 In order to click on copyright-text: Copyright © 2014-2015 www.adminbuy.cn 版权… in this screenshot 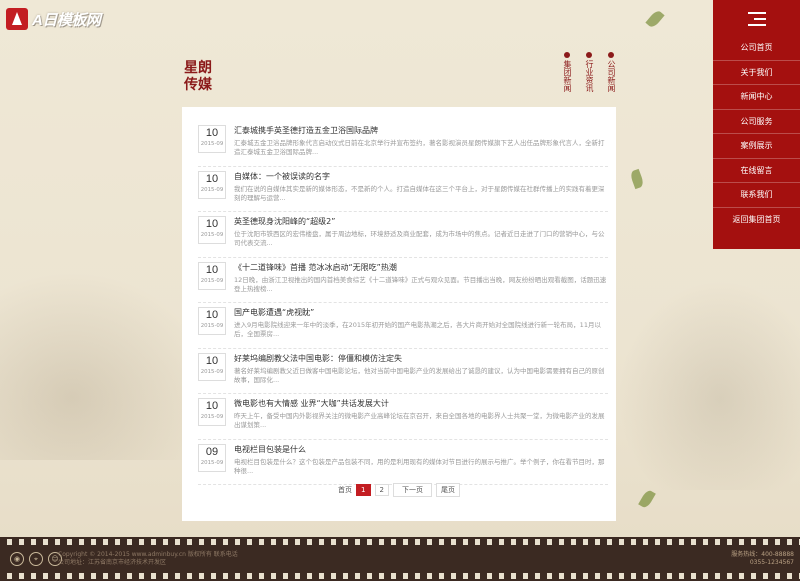, I will do `click(148, 554)`.